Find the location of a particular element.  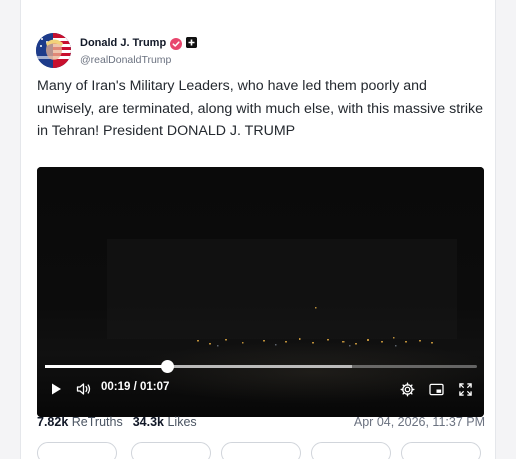

likes-stat: 34.3k Likes is located at coordinates (165, 422).